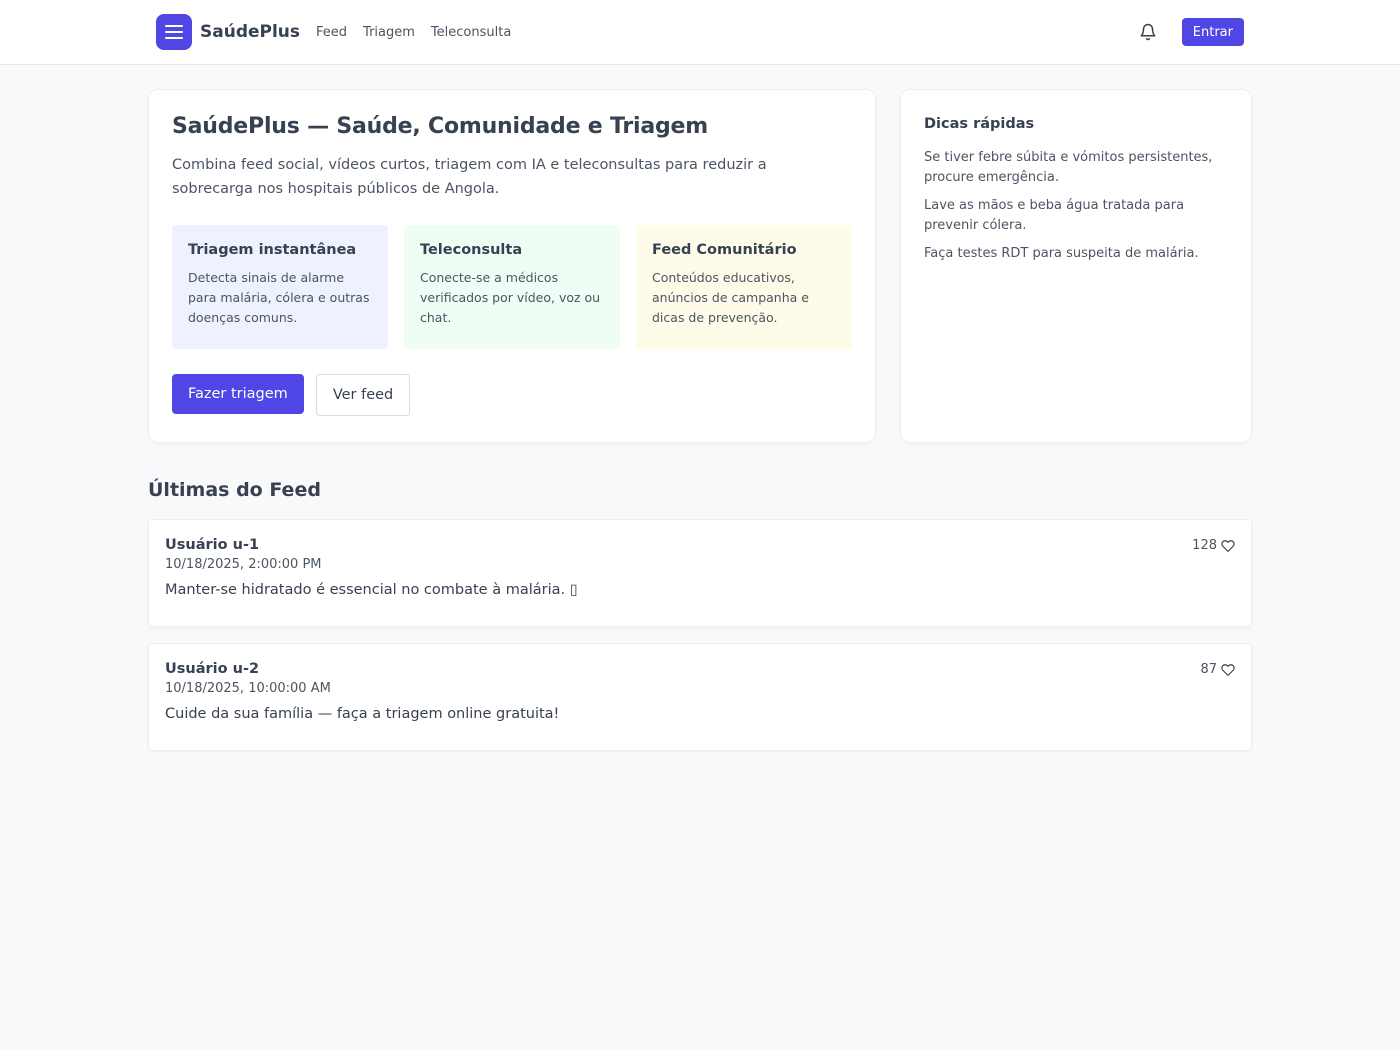 The height and width of the screenshot is (1050, 1400). I want to click on bell-icon, so click(1148, 32).